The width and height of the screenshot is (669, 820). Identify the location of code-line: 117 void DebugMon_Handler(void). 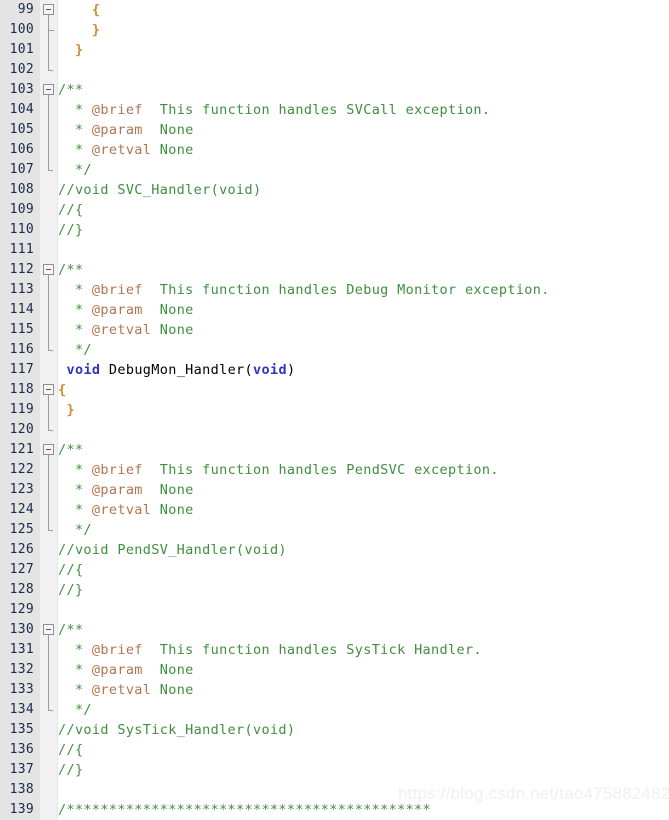
(334, 370).